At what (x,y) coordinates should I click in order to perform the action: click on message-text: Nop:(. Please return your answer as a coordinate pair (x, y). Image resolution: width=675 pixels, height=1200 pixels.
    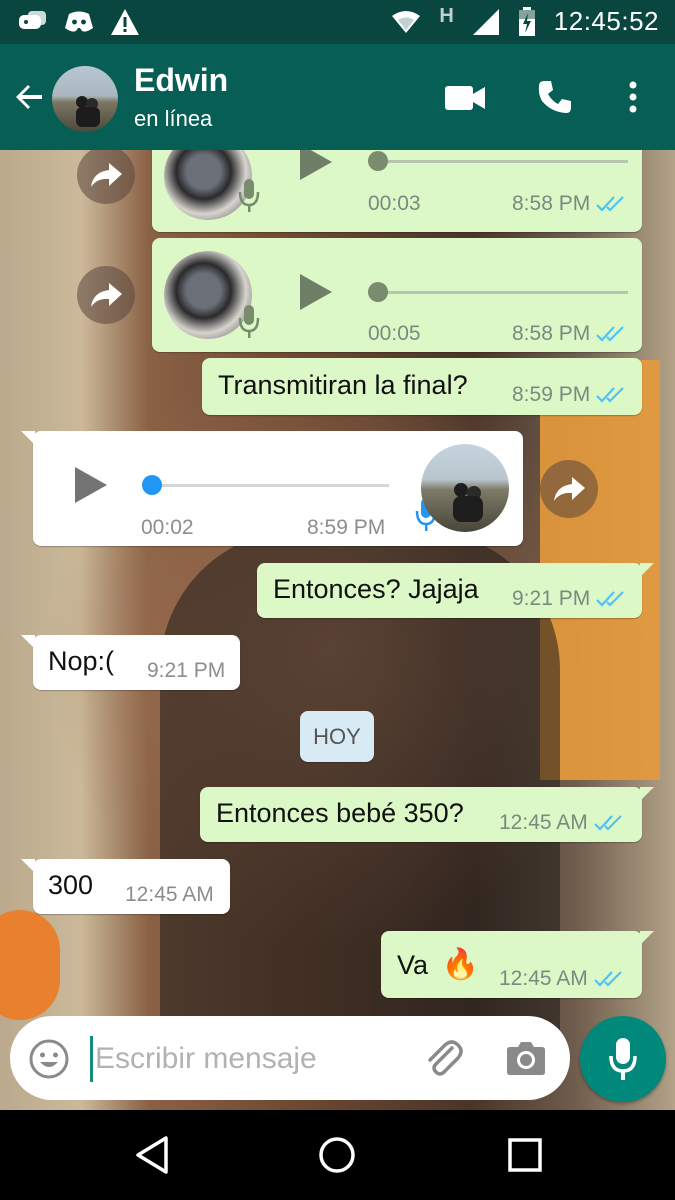
    Looking at the image, I should click on (81, 661).